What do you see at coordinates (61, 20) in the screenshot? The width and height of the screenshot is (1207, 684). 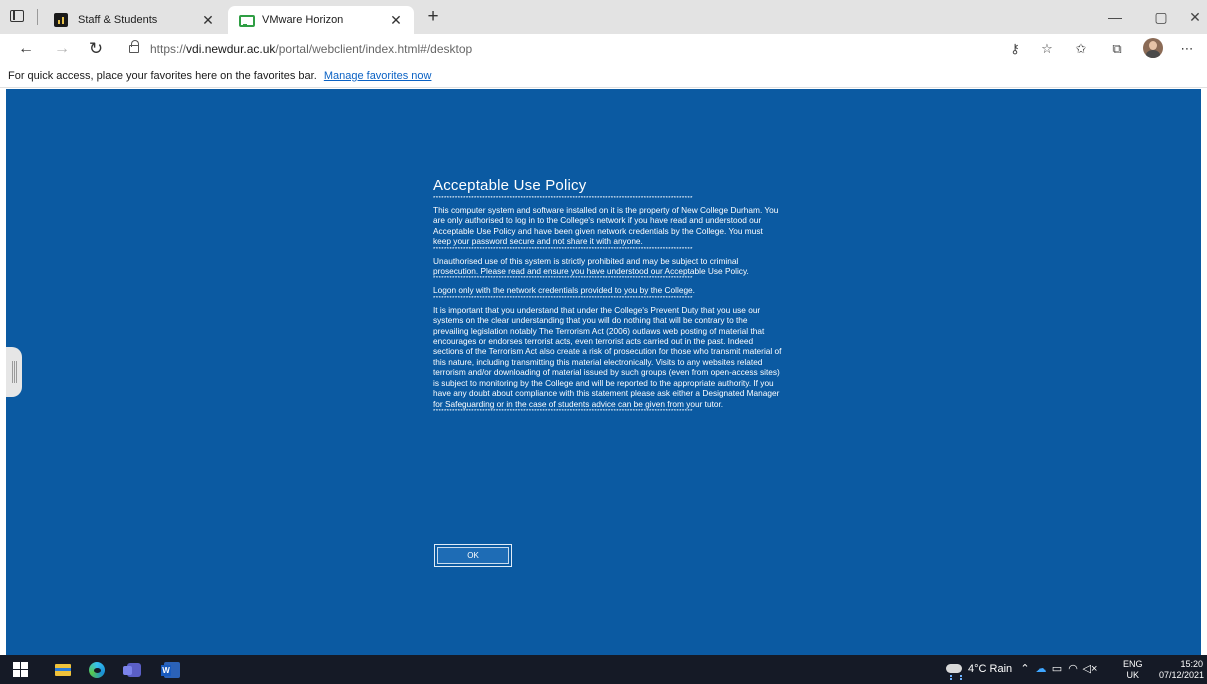 I see `bars-logo-icon` at bounding box center [61, 20].